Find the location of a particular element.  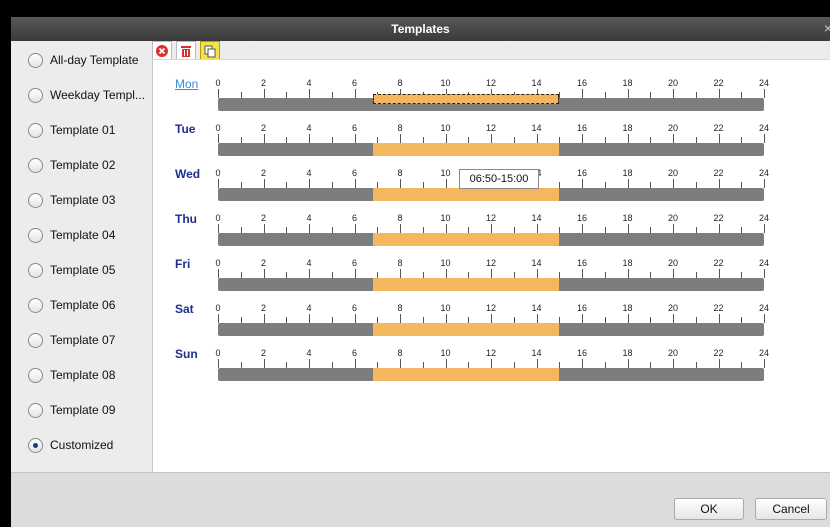

tick-label: 12 is located at coordinates (491, 218).